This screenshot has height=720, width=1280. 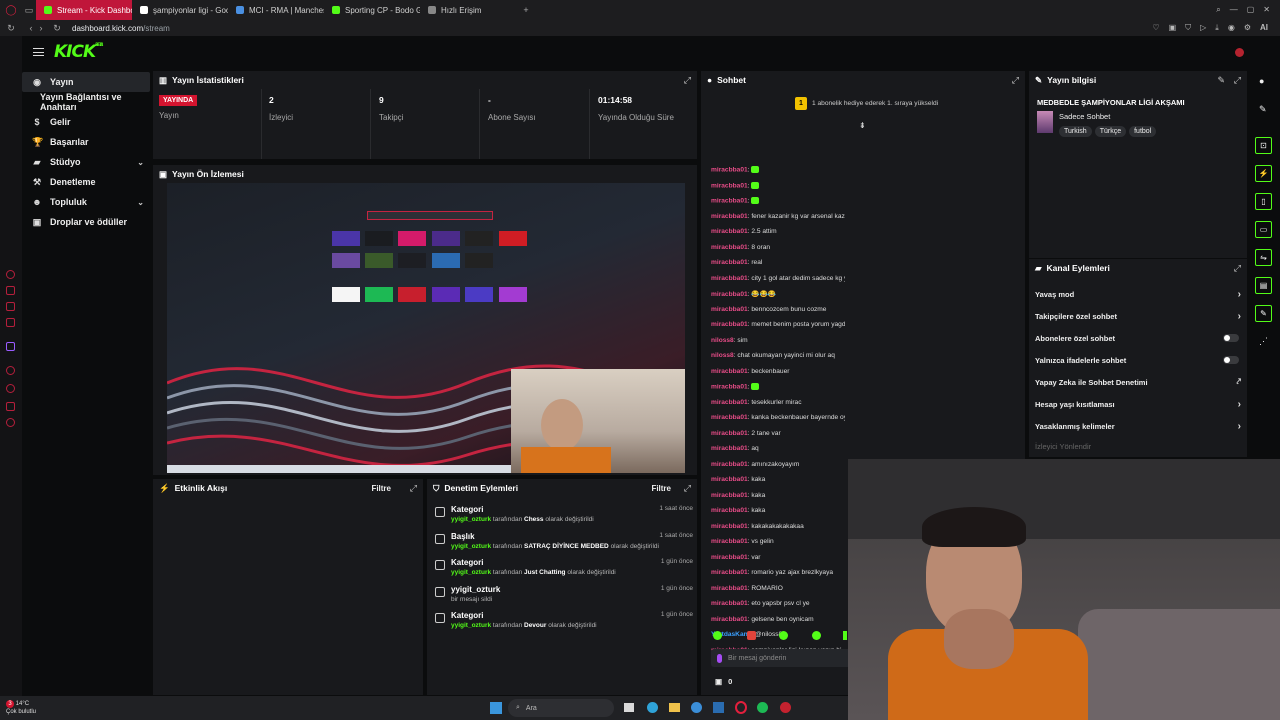 What do you see at coordinates (1263, 201) in the screenshot?
I see `clip-icon: ▯` at bounding box center [1263, 201].